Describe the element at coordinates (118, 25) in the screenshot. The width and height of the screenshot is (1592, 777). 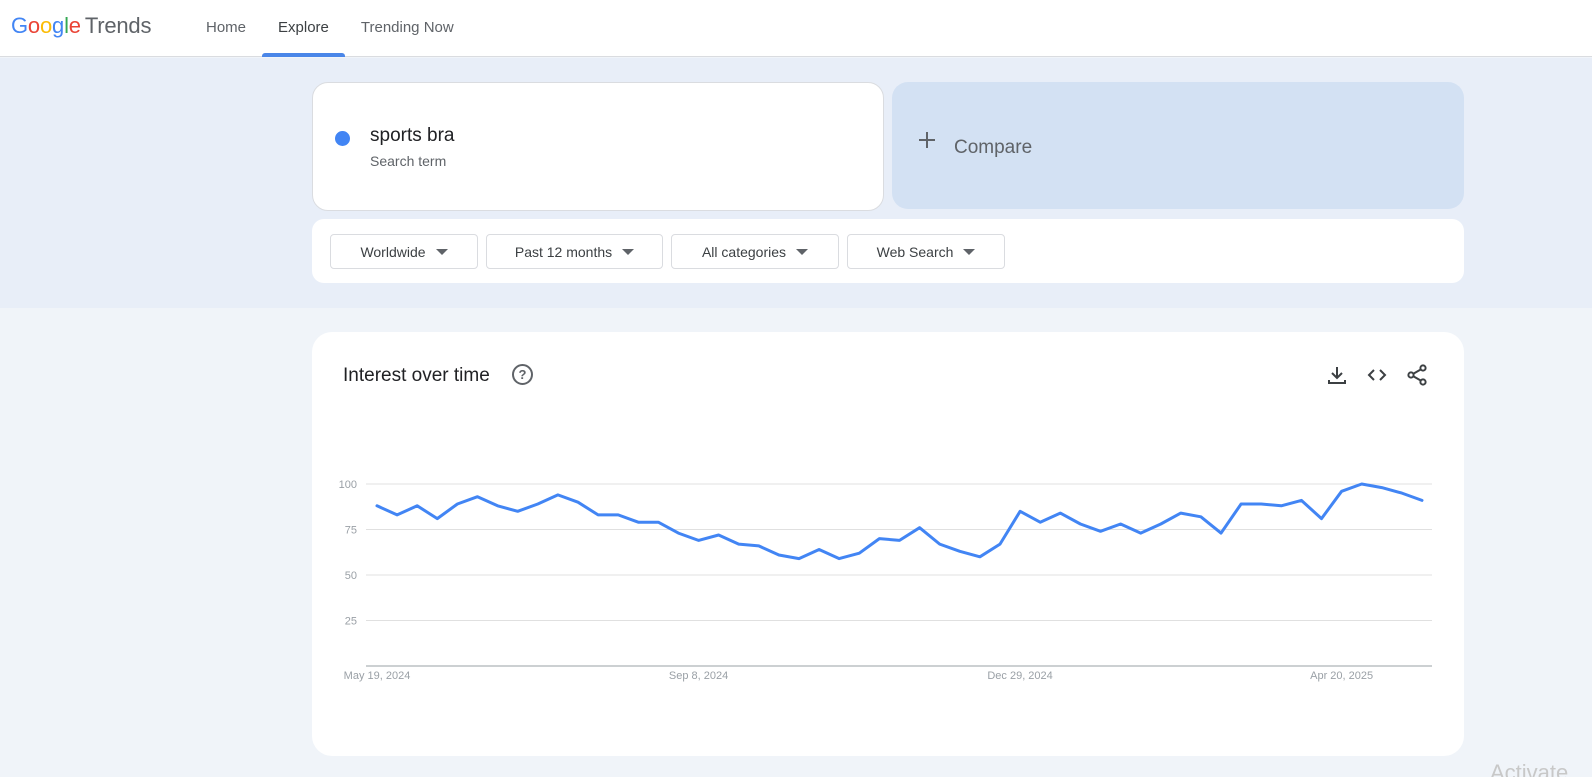
I see `logo-product-name: Trends` at that location.